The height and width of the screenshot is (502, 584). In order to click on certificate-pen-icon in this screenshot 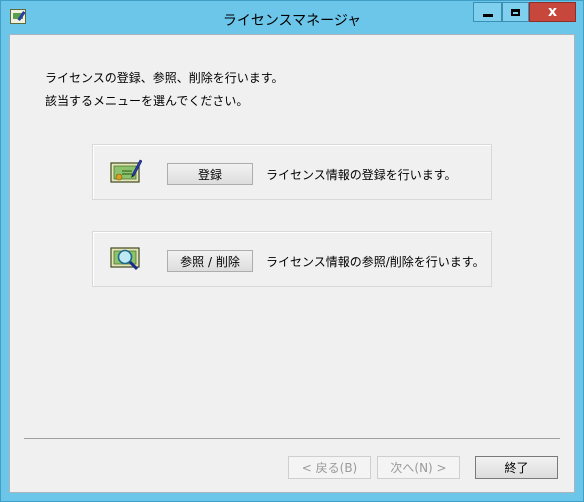, I will do `click(126, 171)`.